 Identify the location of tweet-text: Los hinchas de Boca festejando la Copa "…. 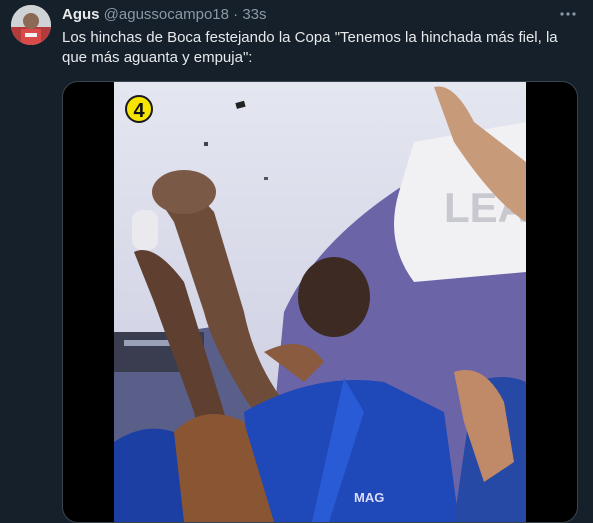
(310, 47).